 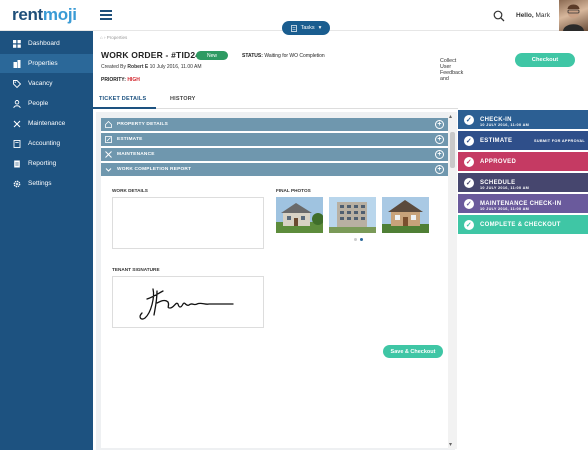 I want to click on page-title: WORK ORDER - #TID245, so click(x=153, y=55).